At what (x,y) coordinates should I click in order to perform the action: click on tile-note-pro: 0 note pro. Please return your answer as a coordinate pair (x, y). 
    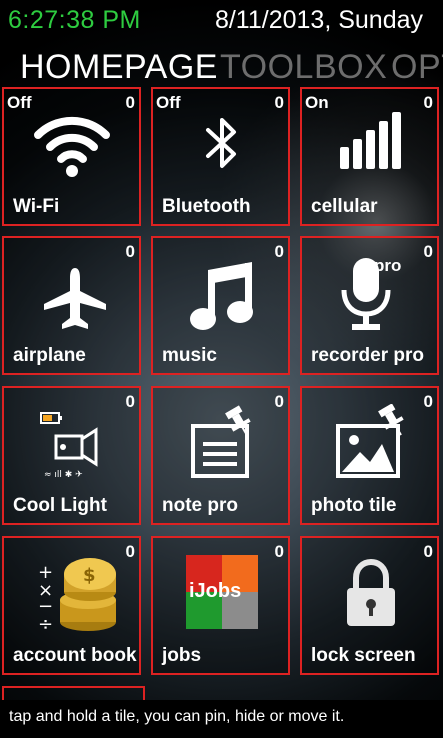
    Looking at the image, I should click on (220, 455).